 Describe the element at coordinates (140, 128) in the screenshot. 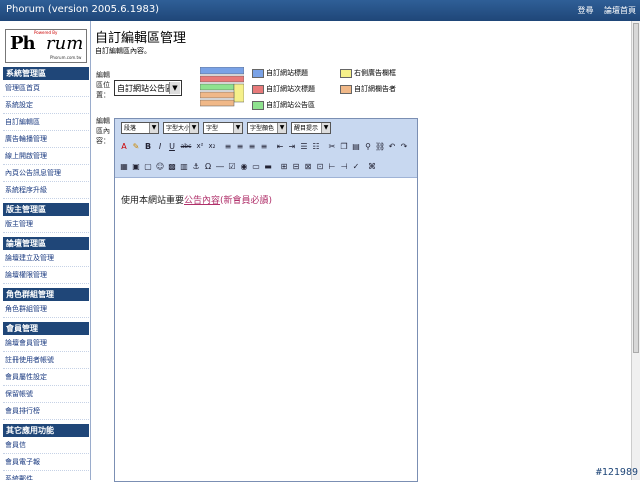

I see `paragraph-select: 段落 ▼` at that location.